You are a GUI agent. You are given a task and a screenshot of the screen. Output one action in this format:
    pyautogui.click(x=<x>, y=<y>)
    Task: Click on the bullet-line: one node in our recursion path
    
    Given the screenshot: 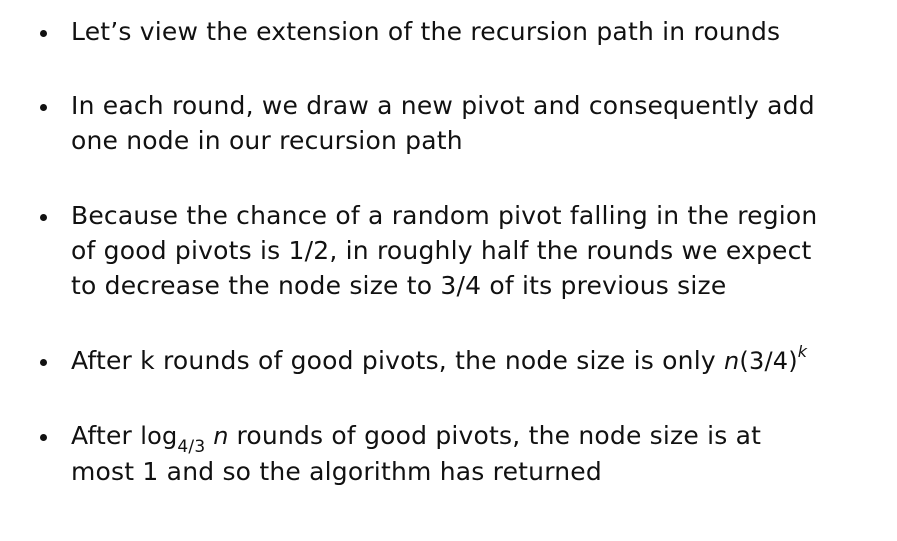 What is the action you would take?
    pyautogui.click(x=267, y=140)
    